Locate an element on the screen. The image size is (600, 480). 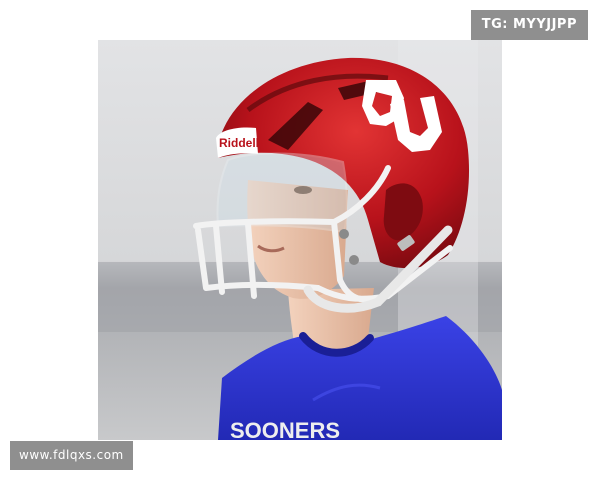
jersey-lettering: SOONERS is located at coordinates (285, 429).